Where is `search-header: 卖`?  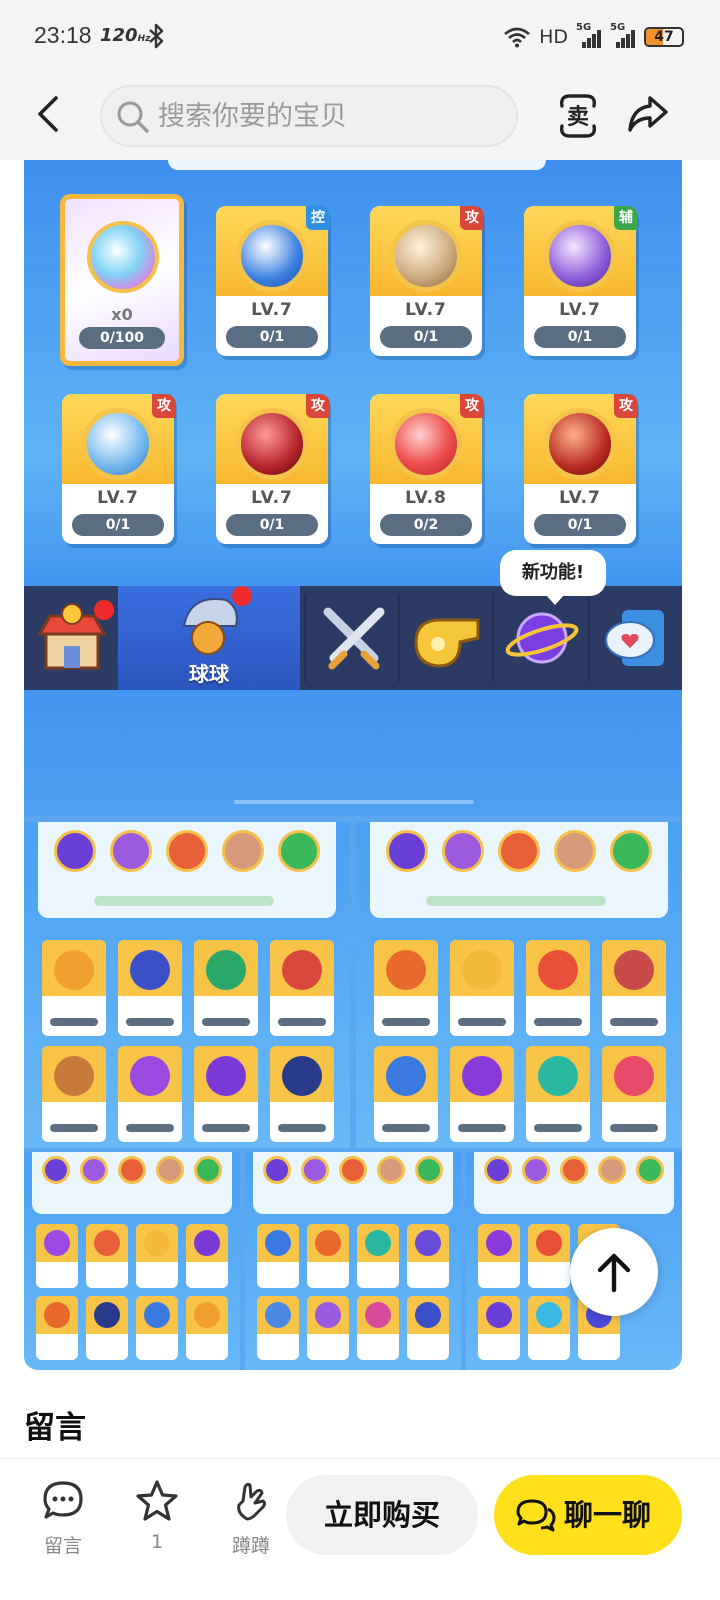
search-header: 卖 is located at coordinates (360, 117).